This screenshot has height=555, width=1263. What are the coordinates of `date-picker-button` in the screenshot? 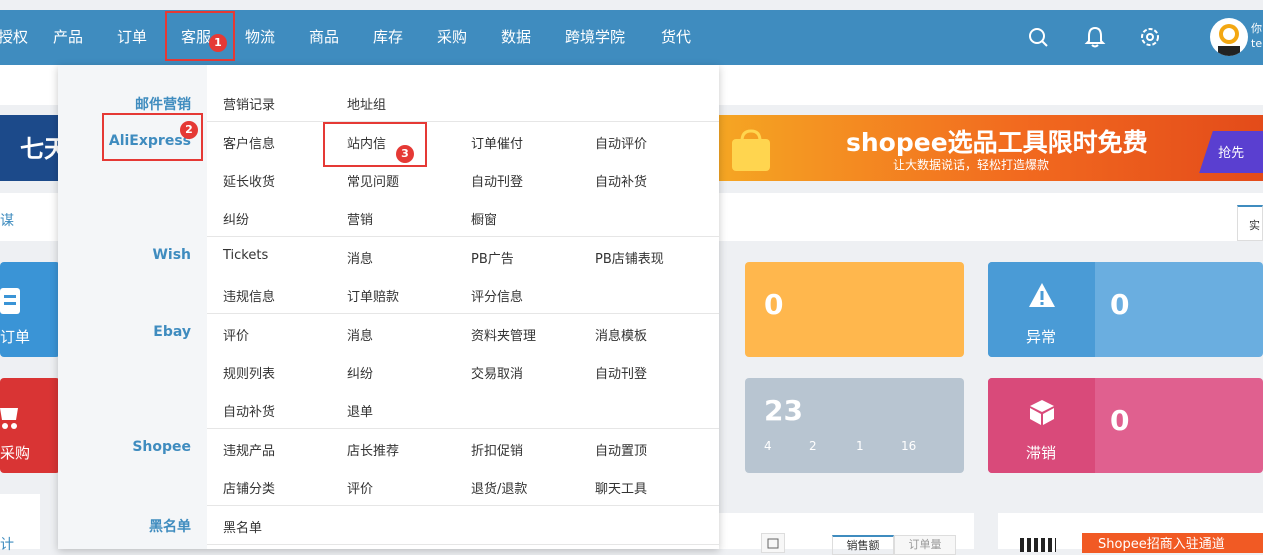 It's located at (773, 543).